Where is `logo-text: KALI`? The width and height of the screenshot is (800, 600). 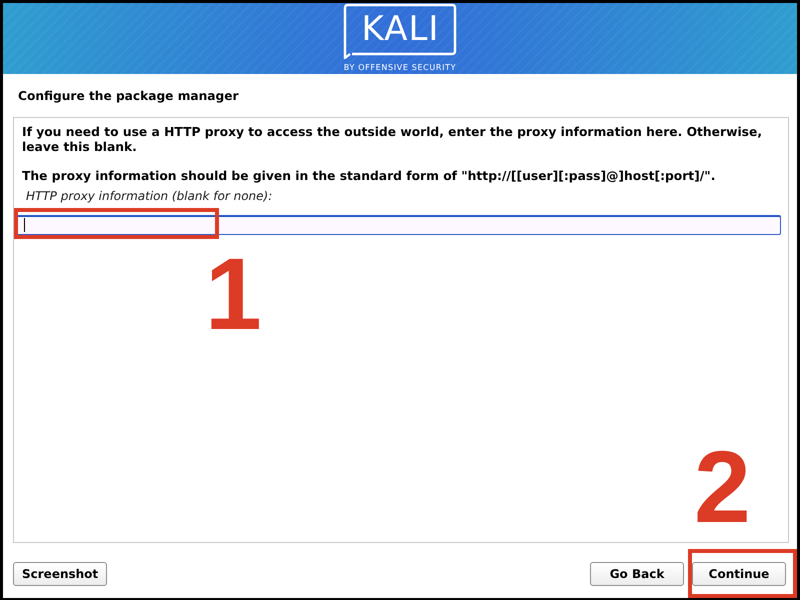 logo-text: KALI is located at coordinates (400, 29).